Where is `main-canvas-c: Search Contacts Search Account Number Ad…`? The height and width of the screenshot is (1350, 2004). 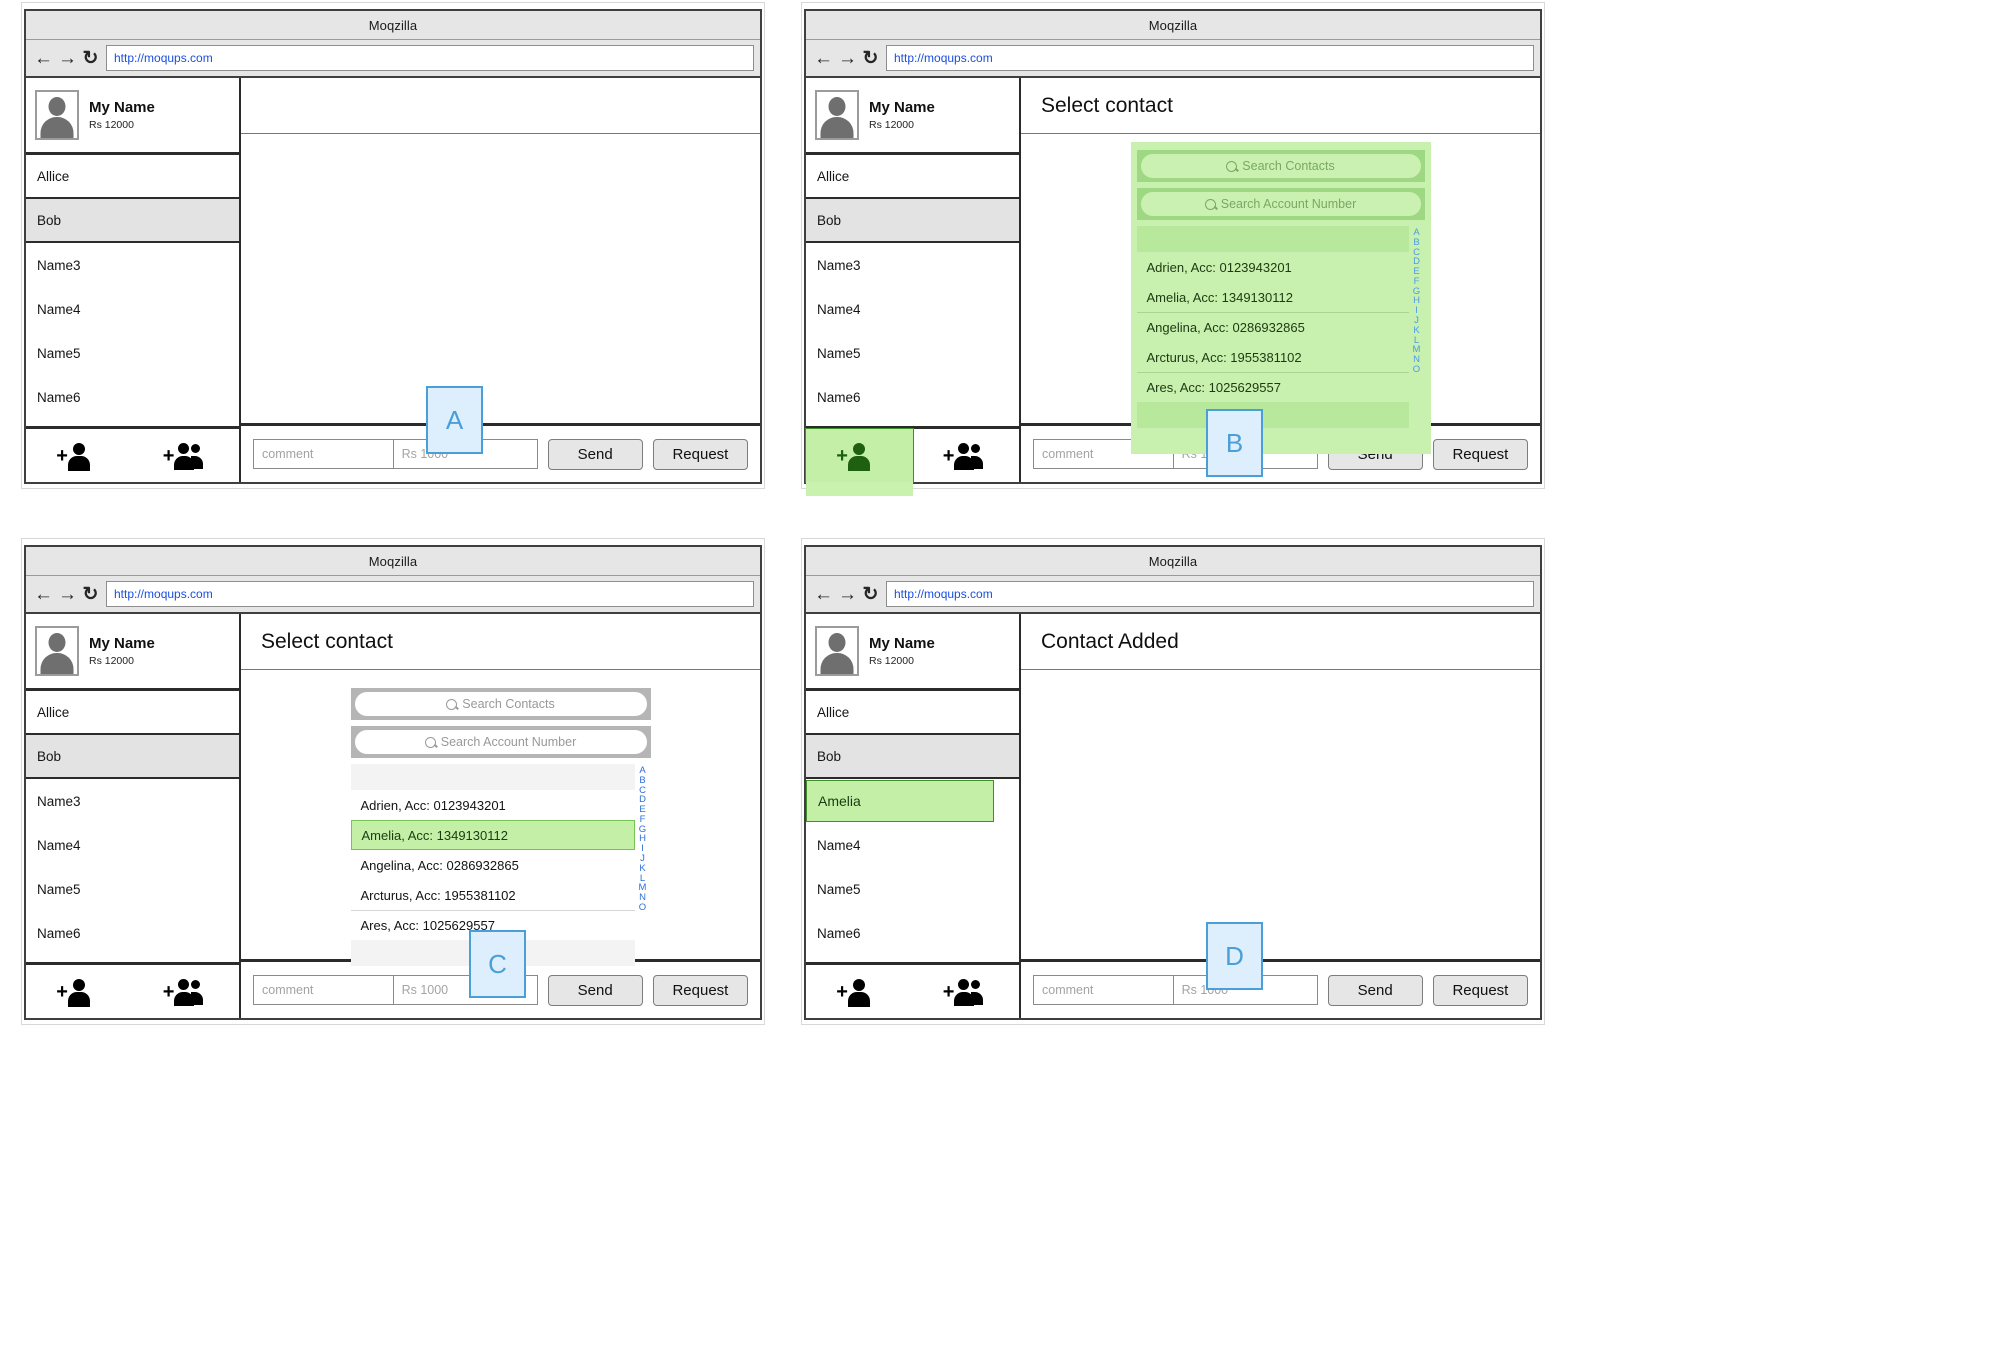
main-canvas-c: Search Contacts Search Account Number Ad… is located at coordinates (500, 834).